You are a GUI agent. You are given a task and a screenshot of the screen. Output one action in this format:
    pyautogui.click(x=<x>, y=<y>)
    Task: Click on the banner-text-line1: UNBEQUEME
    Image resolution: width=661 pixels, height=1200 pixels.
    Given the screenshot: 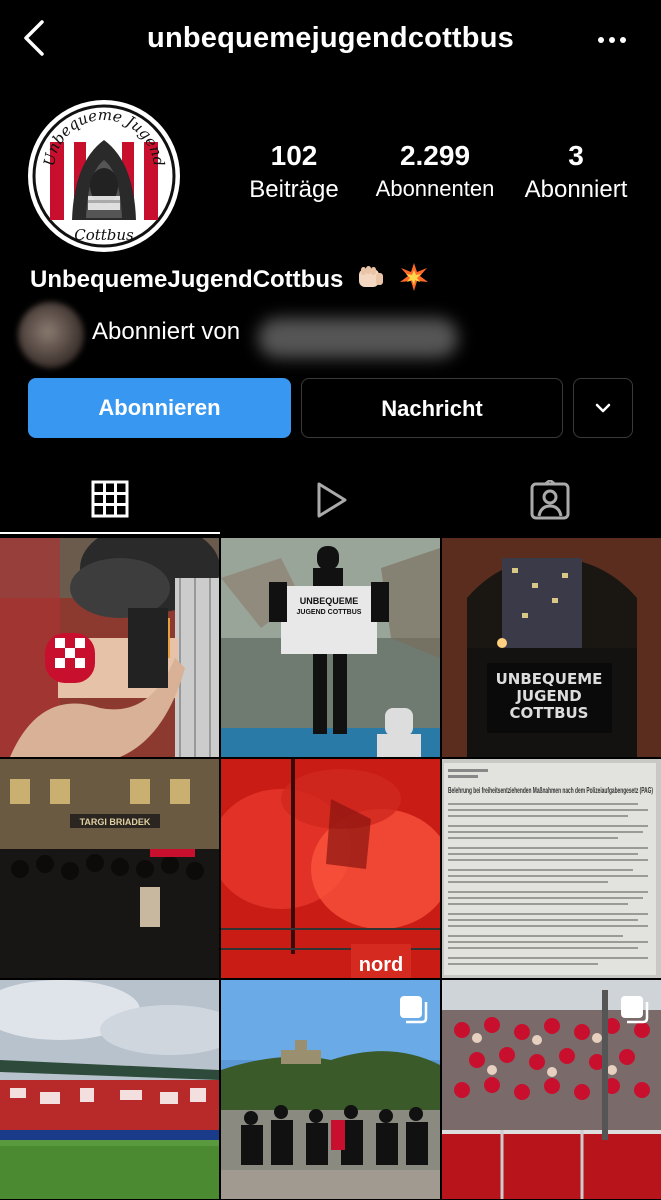 What is the action you would take?
    pyautogui.click(x=549, y=679)
    